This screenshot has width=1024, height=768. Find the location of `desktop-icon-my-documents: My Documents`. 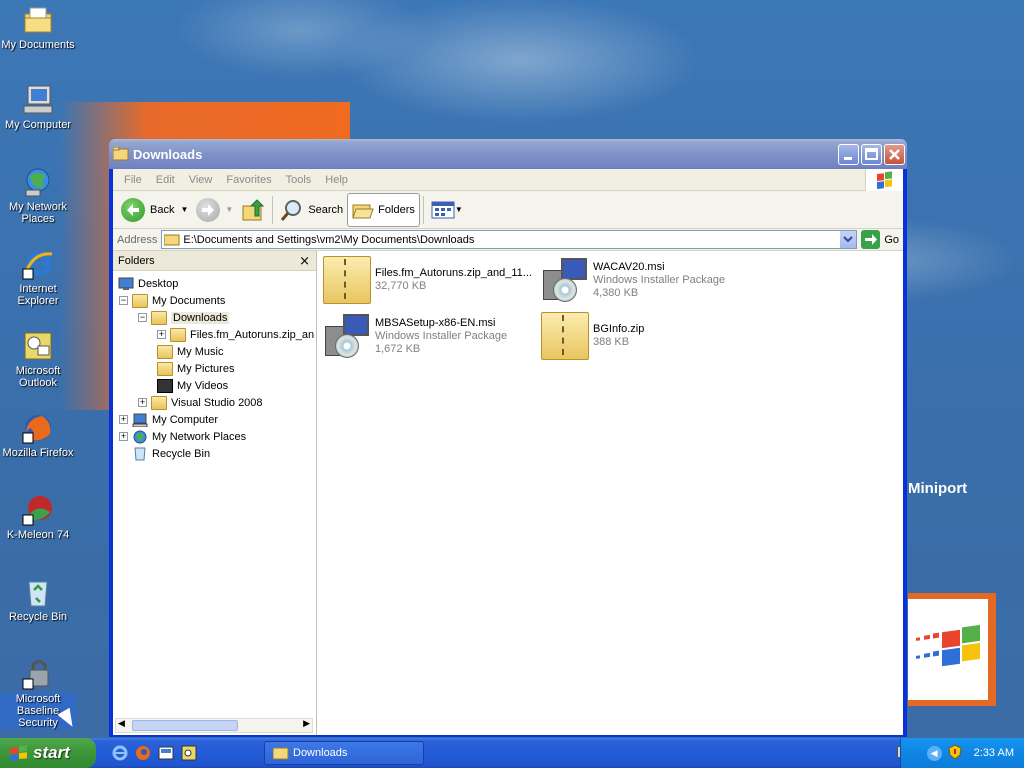

desktop-icon-my-documents: My Documents is located at coordinates (38, 27).